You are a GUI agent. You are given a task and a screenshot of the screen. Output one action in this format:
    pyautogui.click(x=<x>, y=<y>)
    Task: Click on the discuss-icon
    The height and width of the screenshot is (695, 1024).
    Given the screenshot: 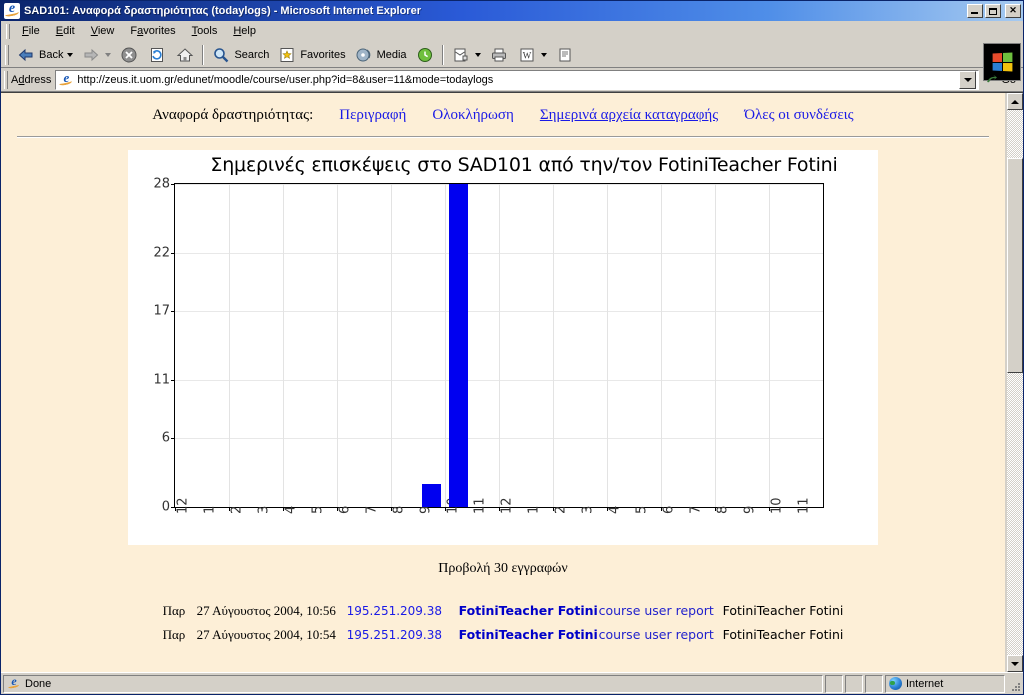 What is the action you would take?
    pyautogui.click(x=565, y=55)
    